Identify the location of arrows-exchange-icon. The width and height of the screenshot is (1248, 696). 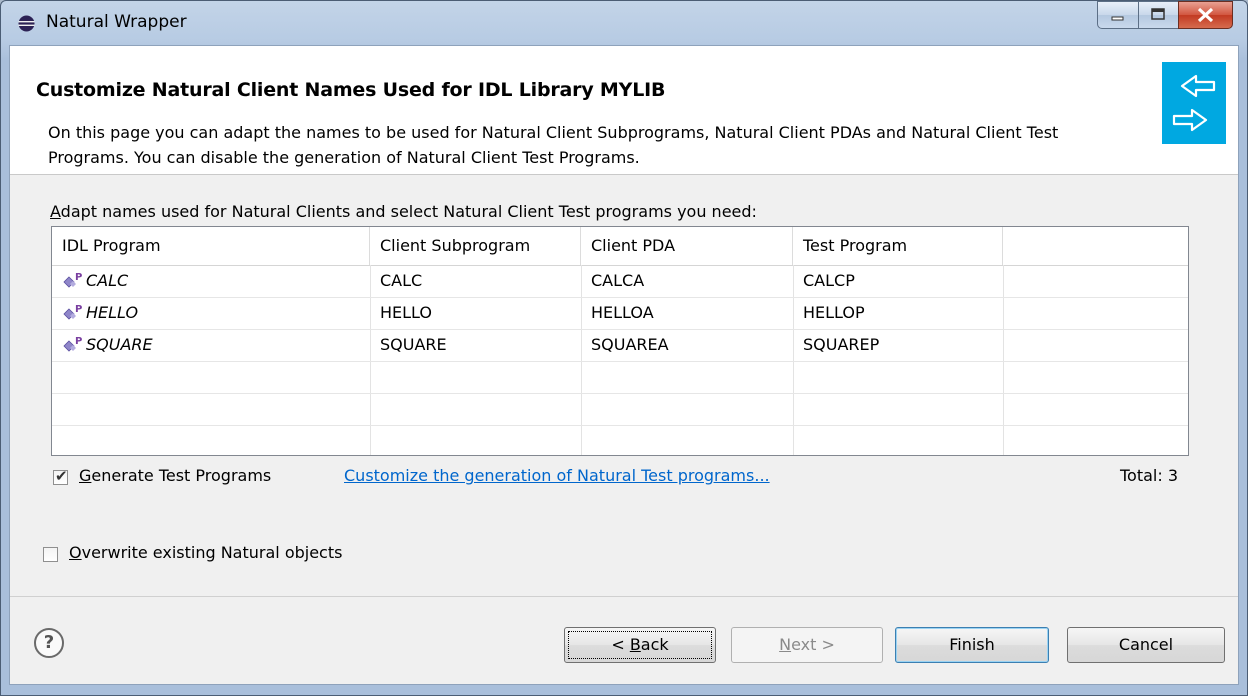
(1194, 103).